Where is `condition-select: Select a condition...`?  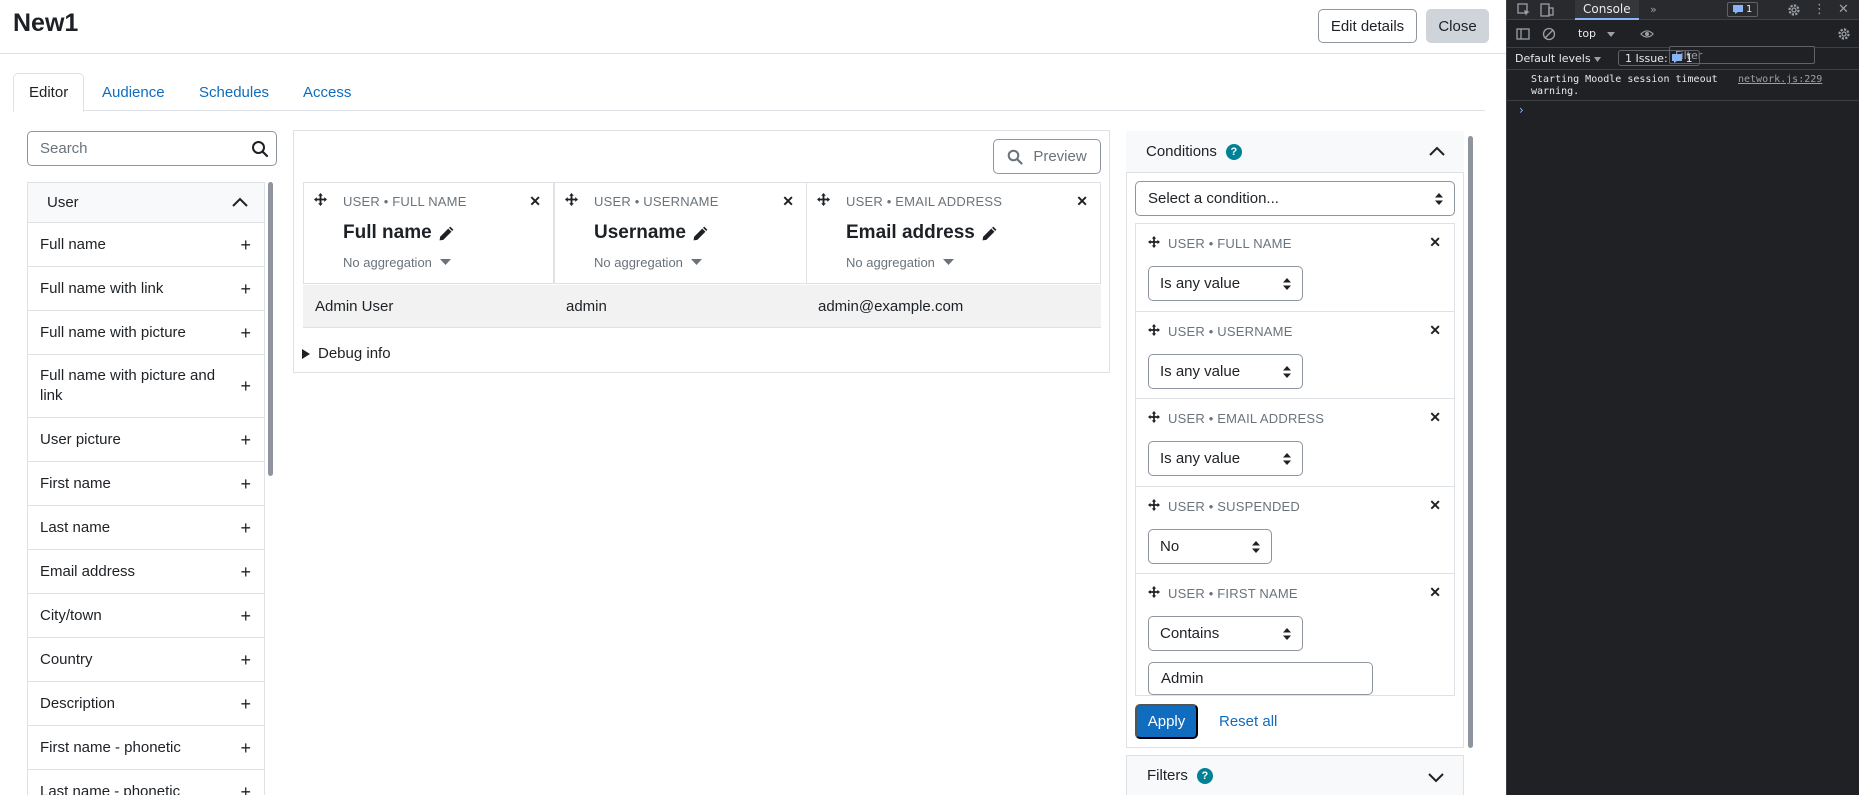 condition-select: Select a condition... is located at coordinates (1295, 198).